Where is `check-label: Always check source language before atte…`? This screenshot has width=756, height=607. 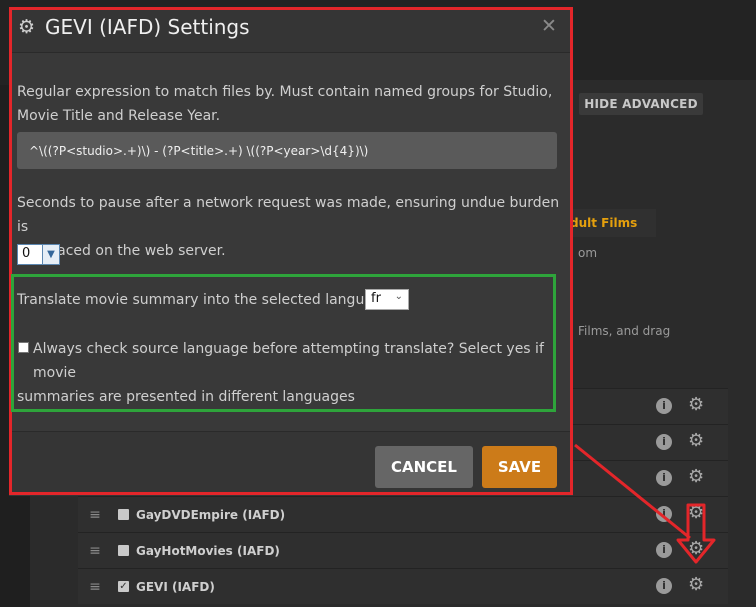
check-label: Always check source language before atte… is located at coordinates (280, 373).